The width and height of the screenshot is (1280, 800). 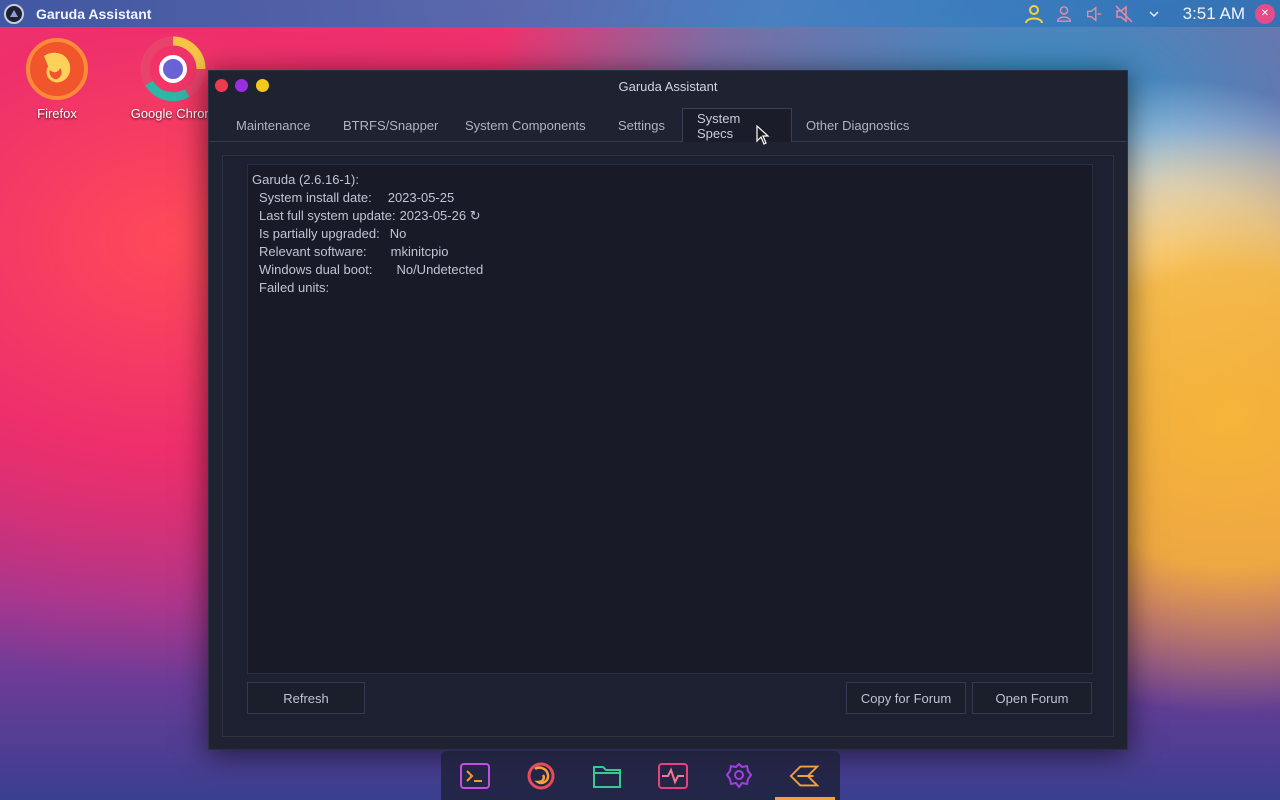 I want to click on last-update-label: Last full system update:, so click(x=327, y=215).